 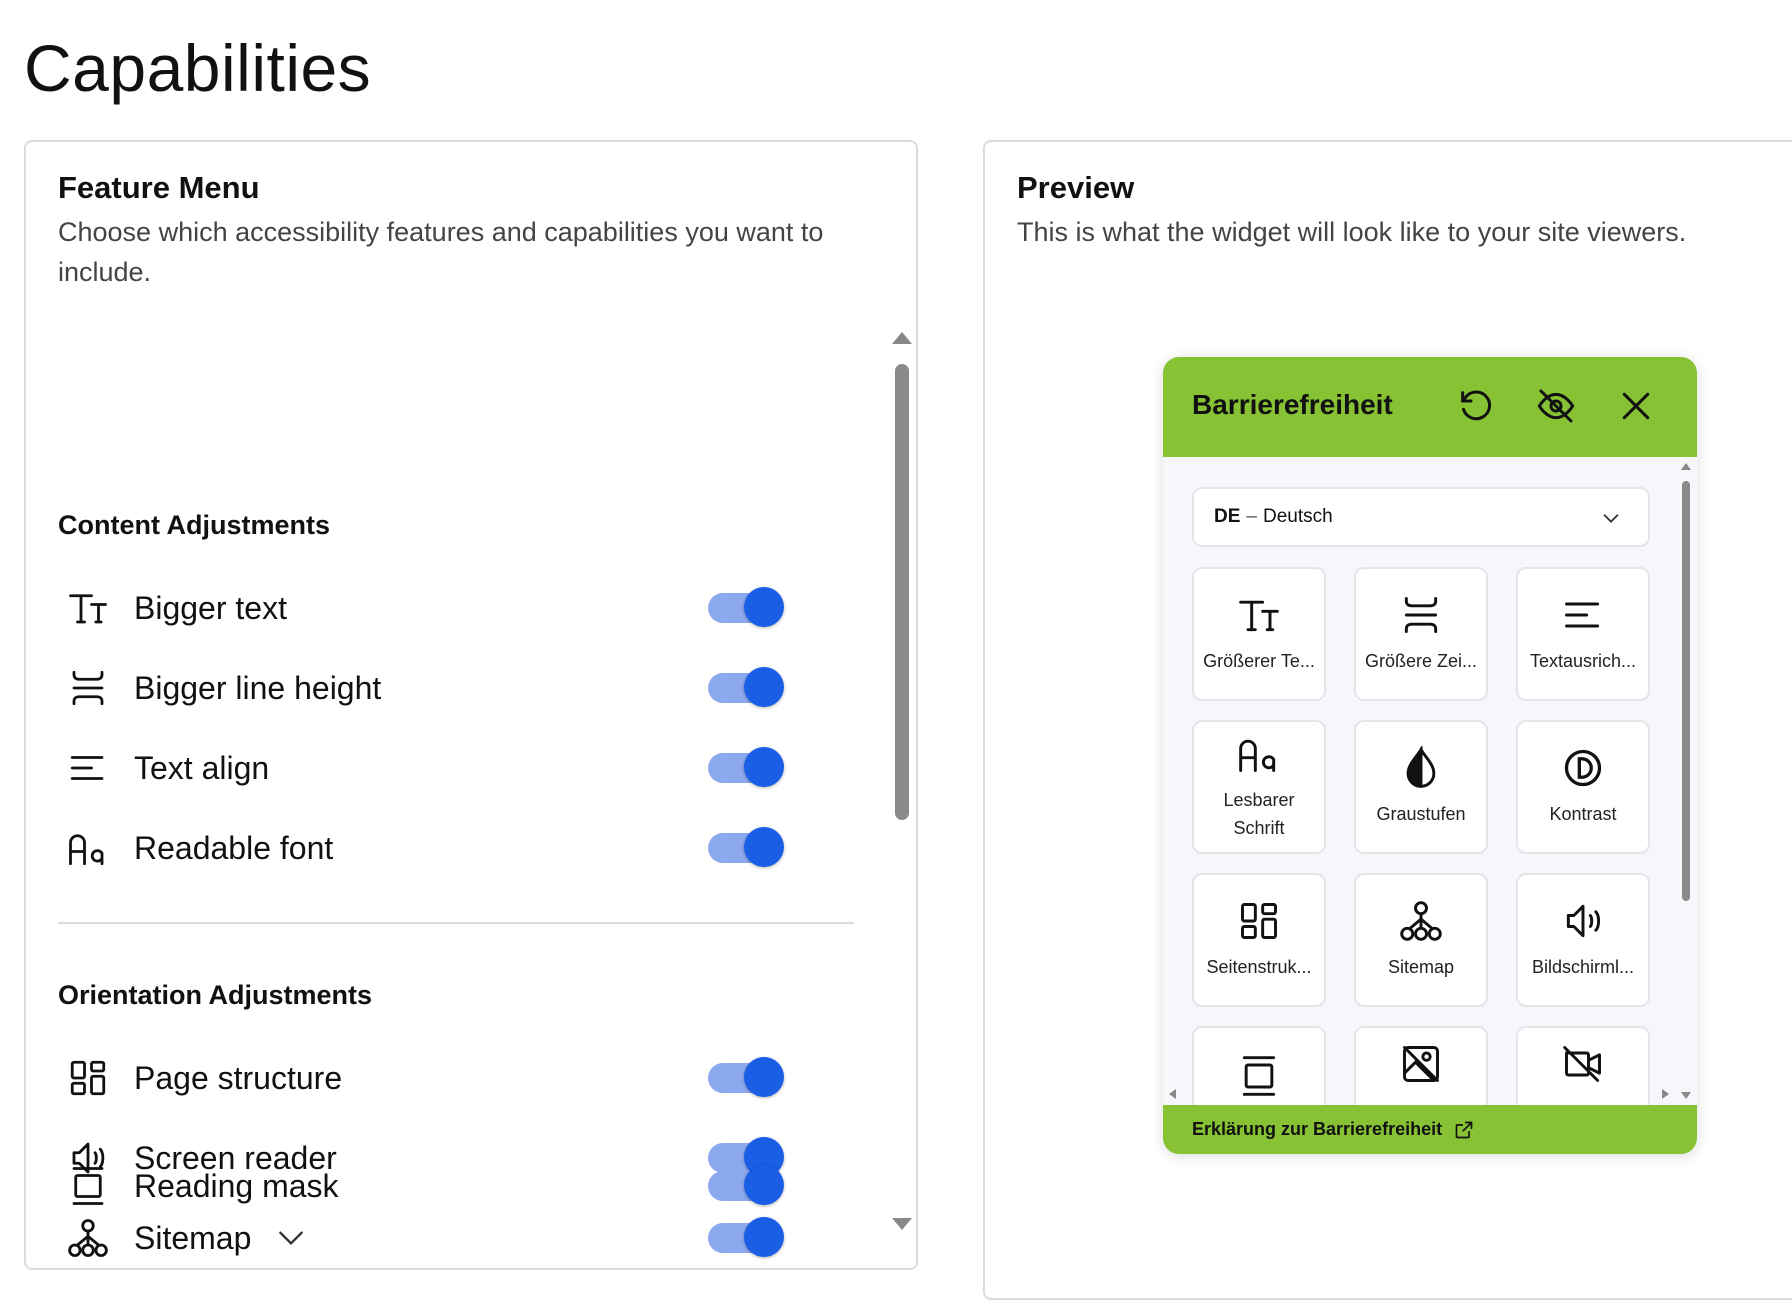 I want to click on tile-grayscale: Graustufen, so click(x=1421, y=787).